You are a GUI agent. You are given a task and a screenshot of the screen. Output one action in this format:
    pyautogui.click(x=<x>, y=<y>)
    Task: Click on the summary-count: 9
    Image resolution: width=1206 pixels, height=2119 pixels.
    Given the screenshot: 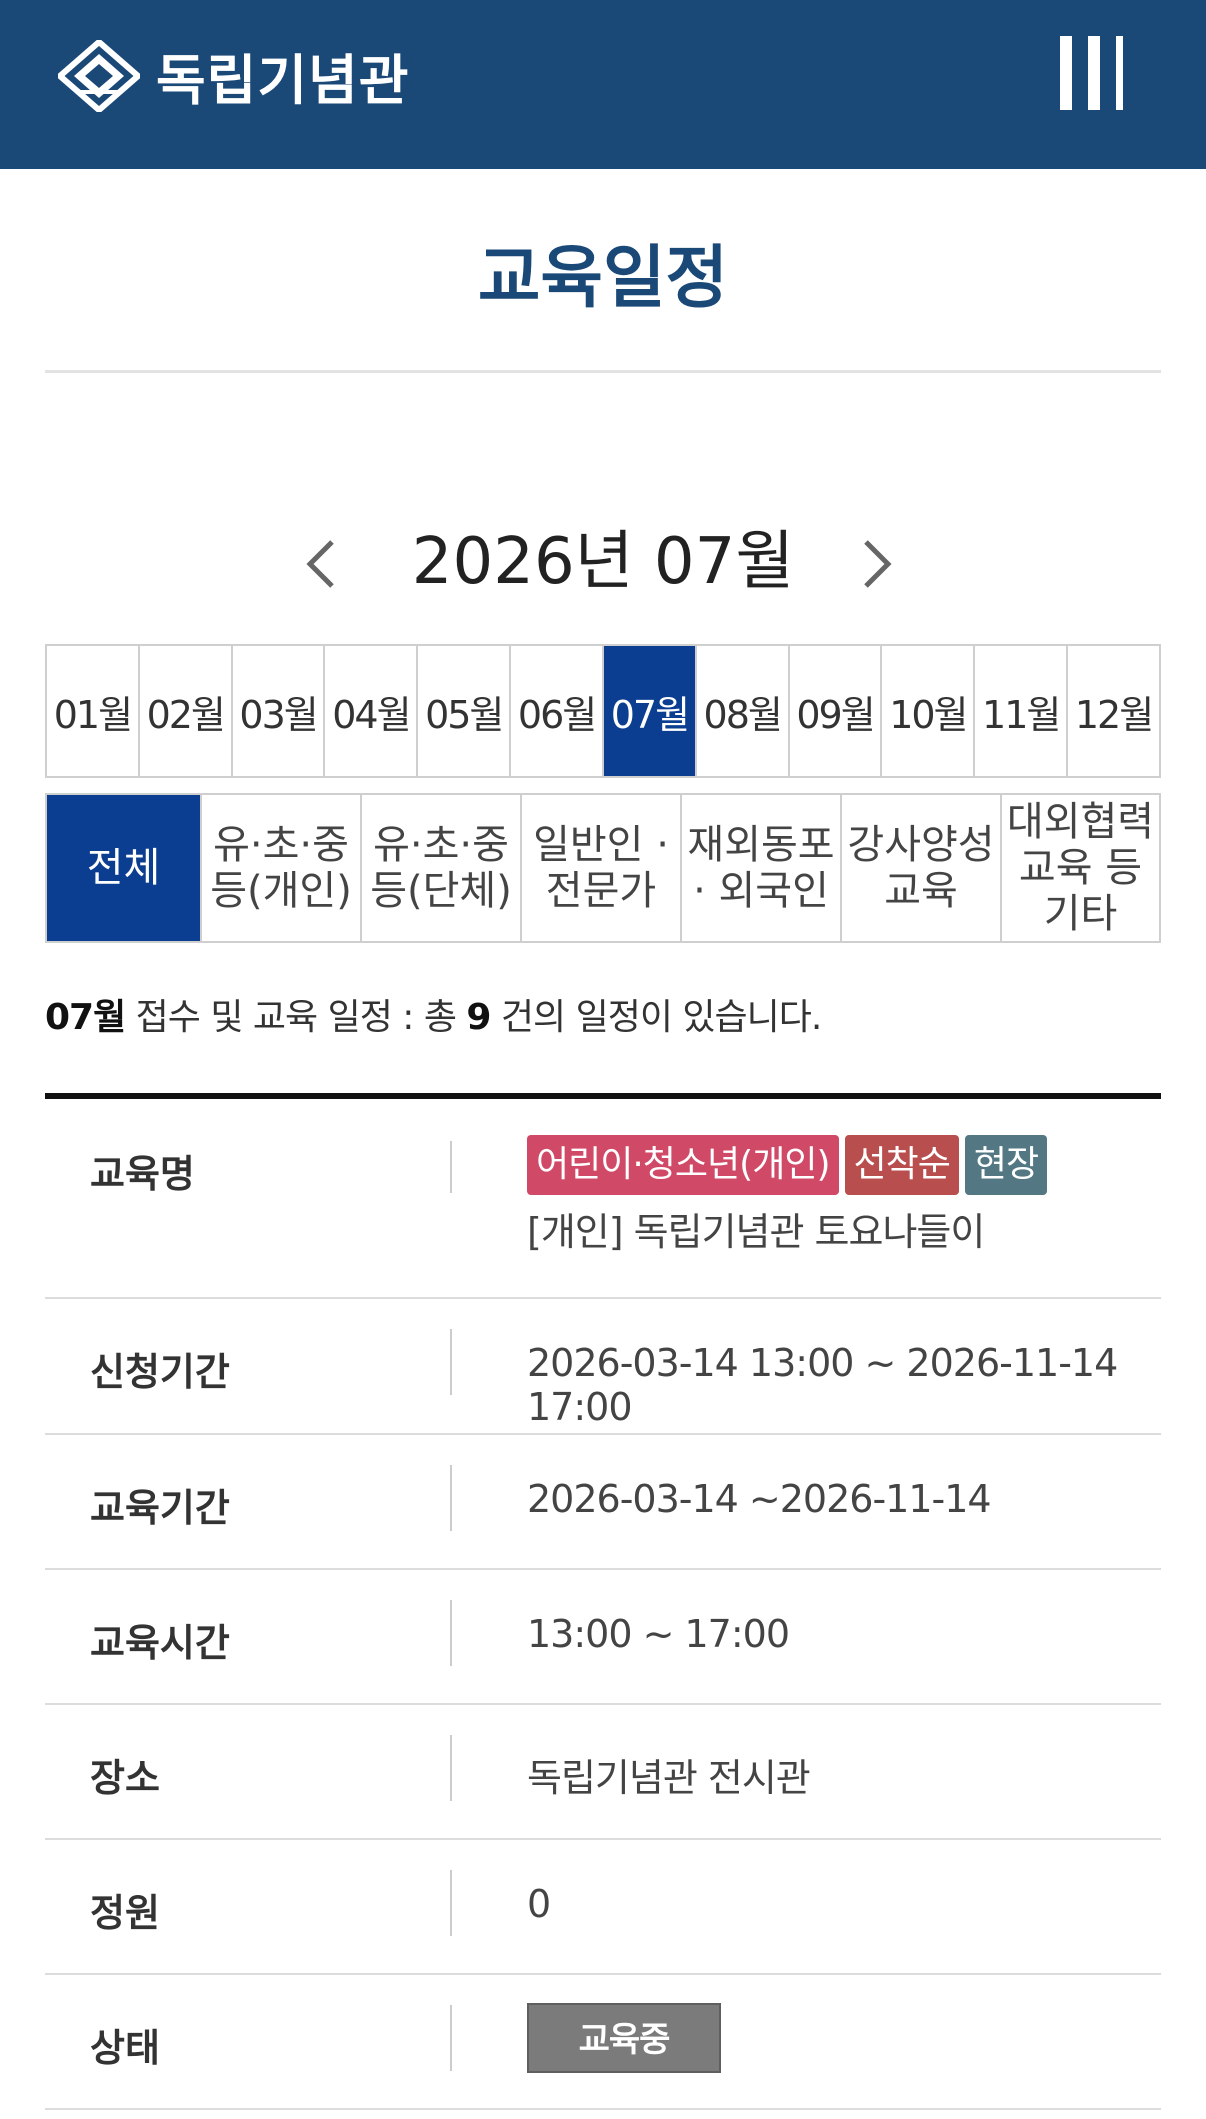 What is the action you would take?
    pyautogui.click(x=478, y=1017)
    